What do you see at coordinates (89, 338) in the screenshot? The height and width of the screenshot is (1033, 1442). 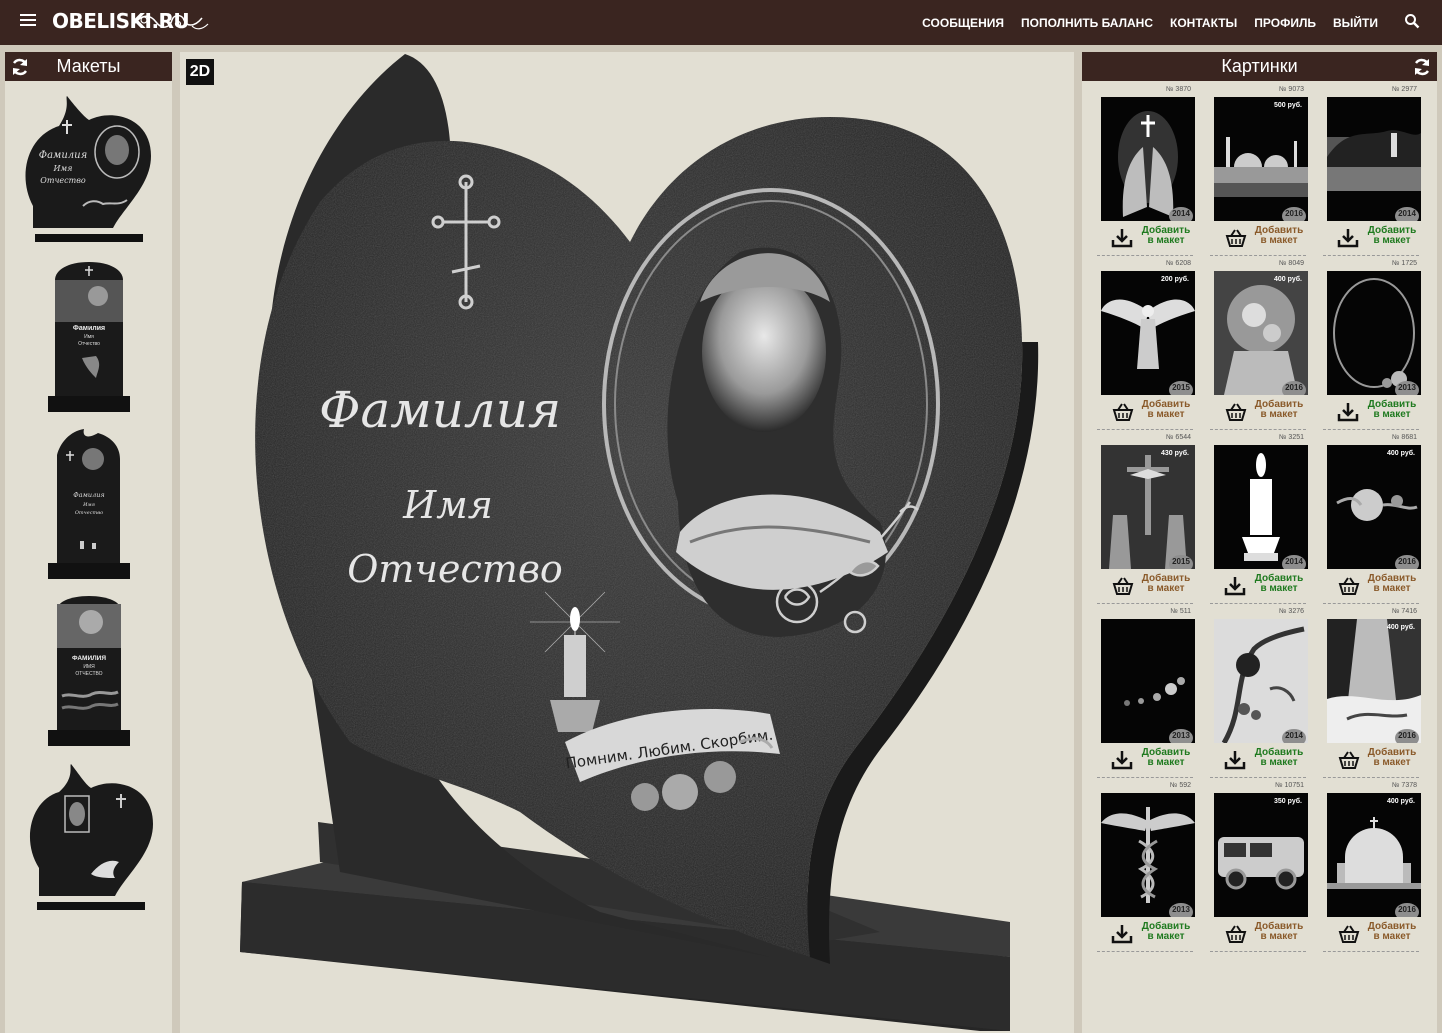 I see `layout-thumb-classic: Фамилия Имя Отчество` at bounding box center [89, 338].